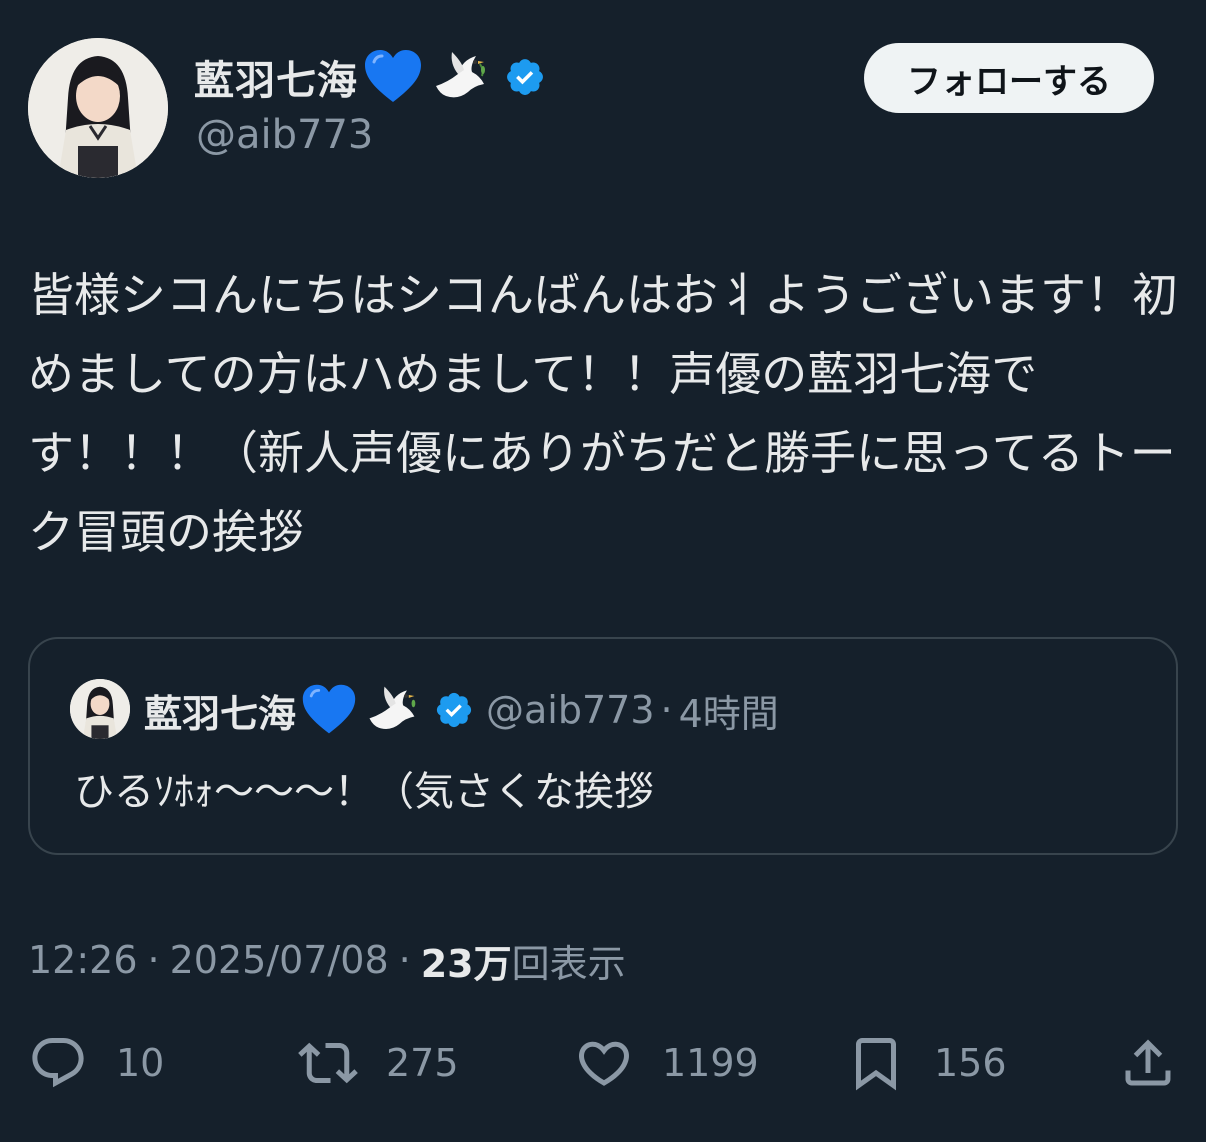  What do you see at coordinates (926, 1063) in the screenshot?
I see `bookmark-button: 156` at bounding box center [926, 1063].